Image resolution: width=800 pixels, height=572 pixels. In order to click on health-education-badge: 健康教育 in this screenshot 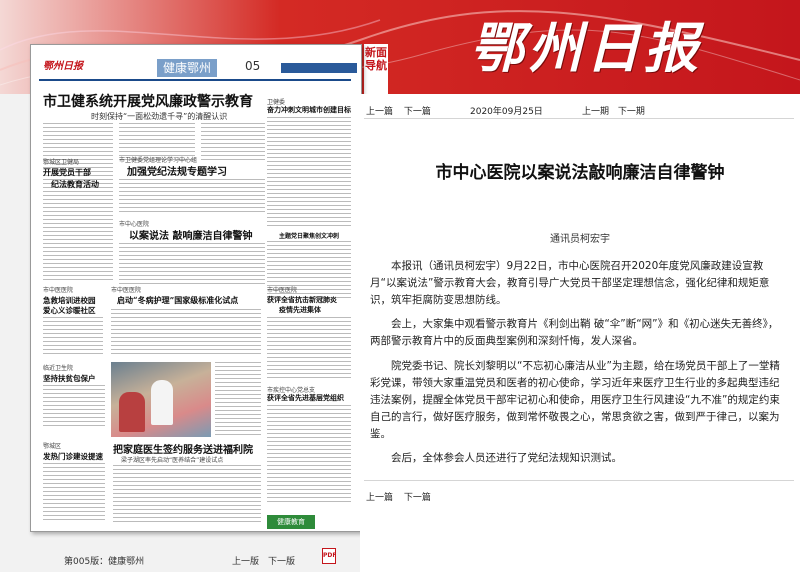, I will do `click(291, 522)`.